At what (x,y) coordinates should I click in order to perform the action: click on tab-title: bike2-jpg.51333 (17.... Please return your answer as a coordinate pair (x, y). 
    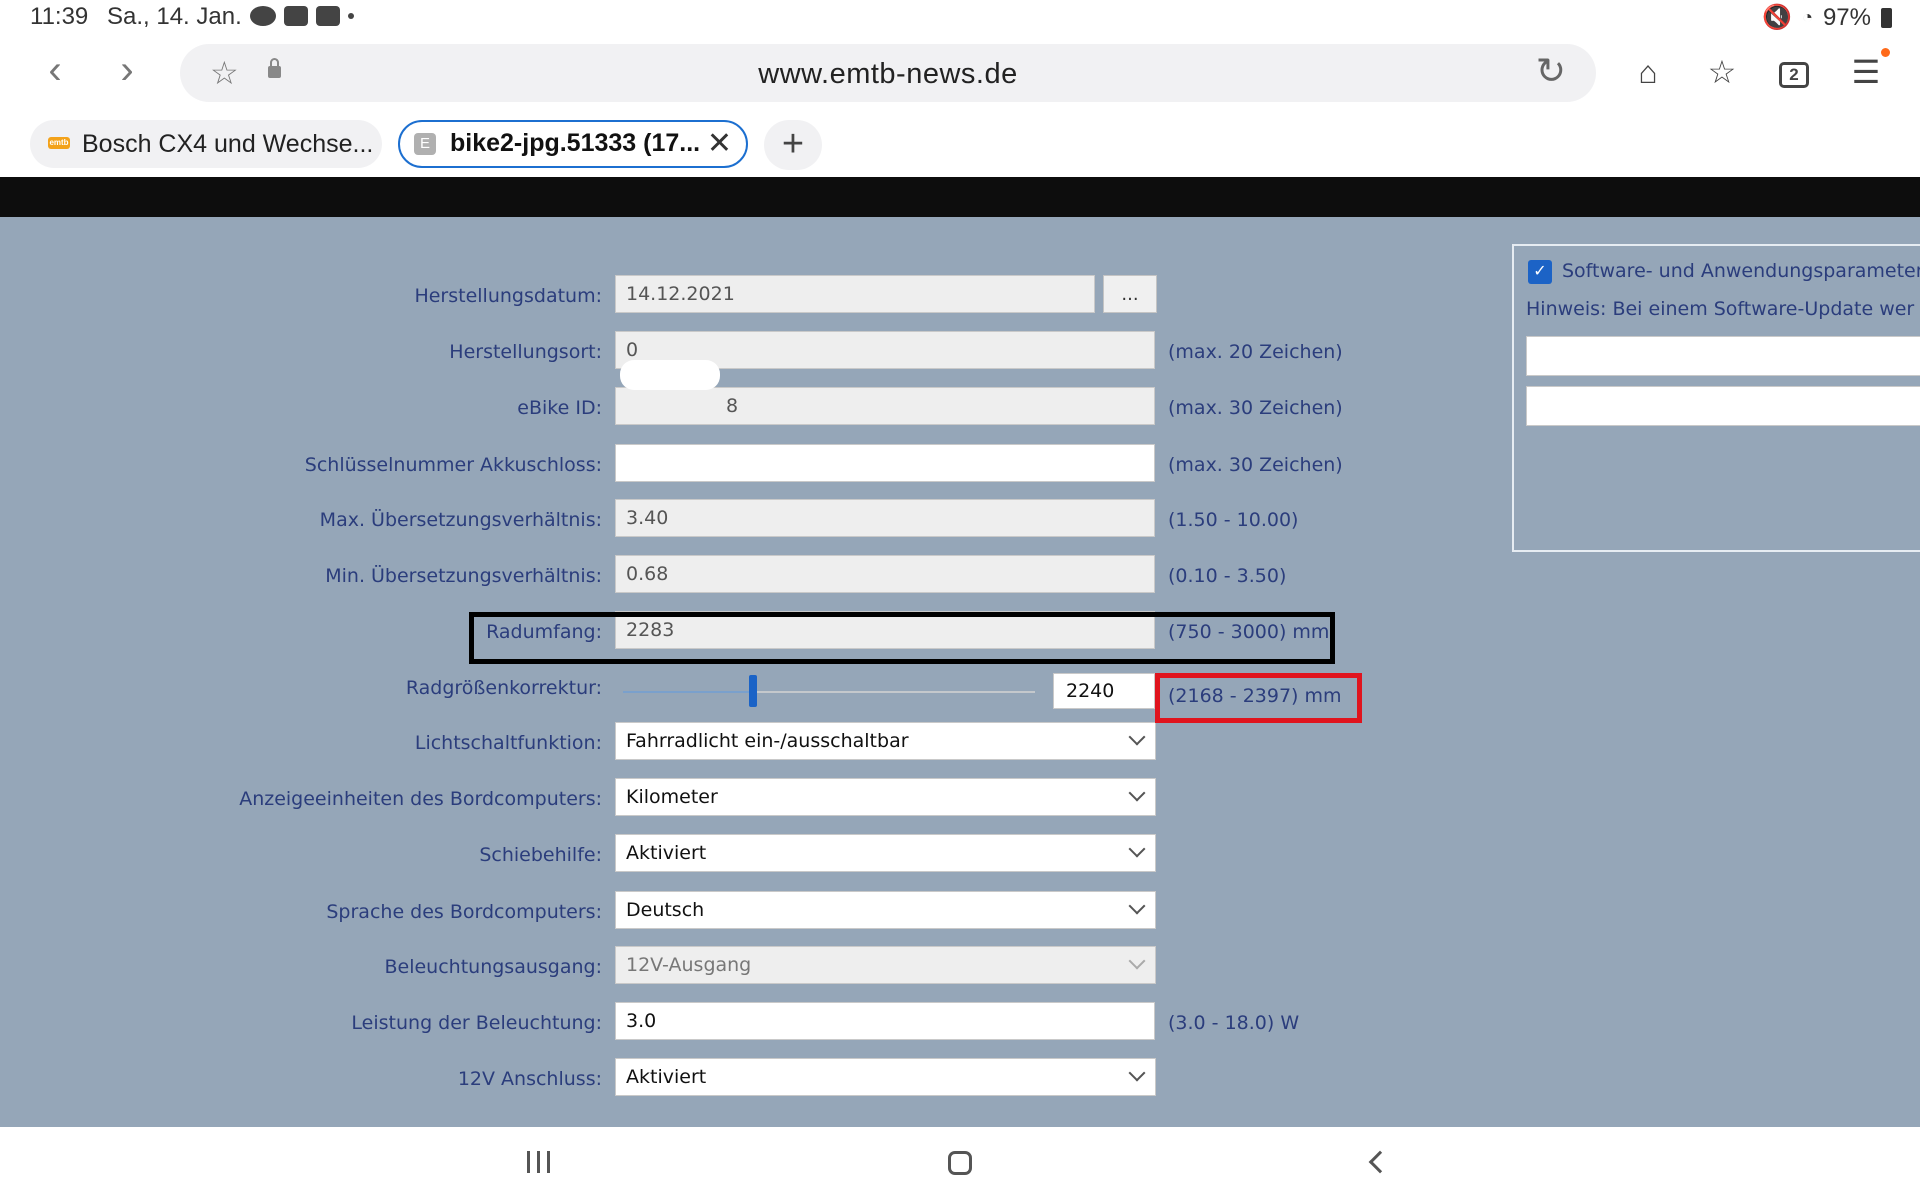
    Looking at the image, I should click on (575, 143).